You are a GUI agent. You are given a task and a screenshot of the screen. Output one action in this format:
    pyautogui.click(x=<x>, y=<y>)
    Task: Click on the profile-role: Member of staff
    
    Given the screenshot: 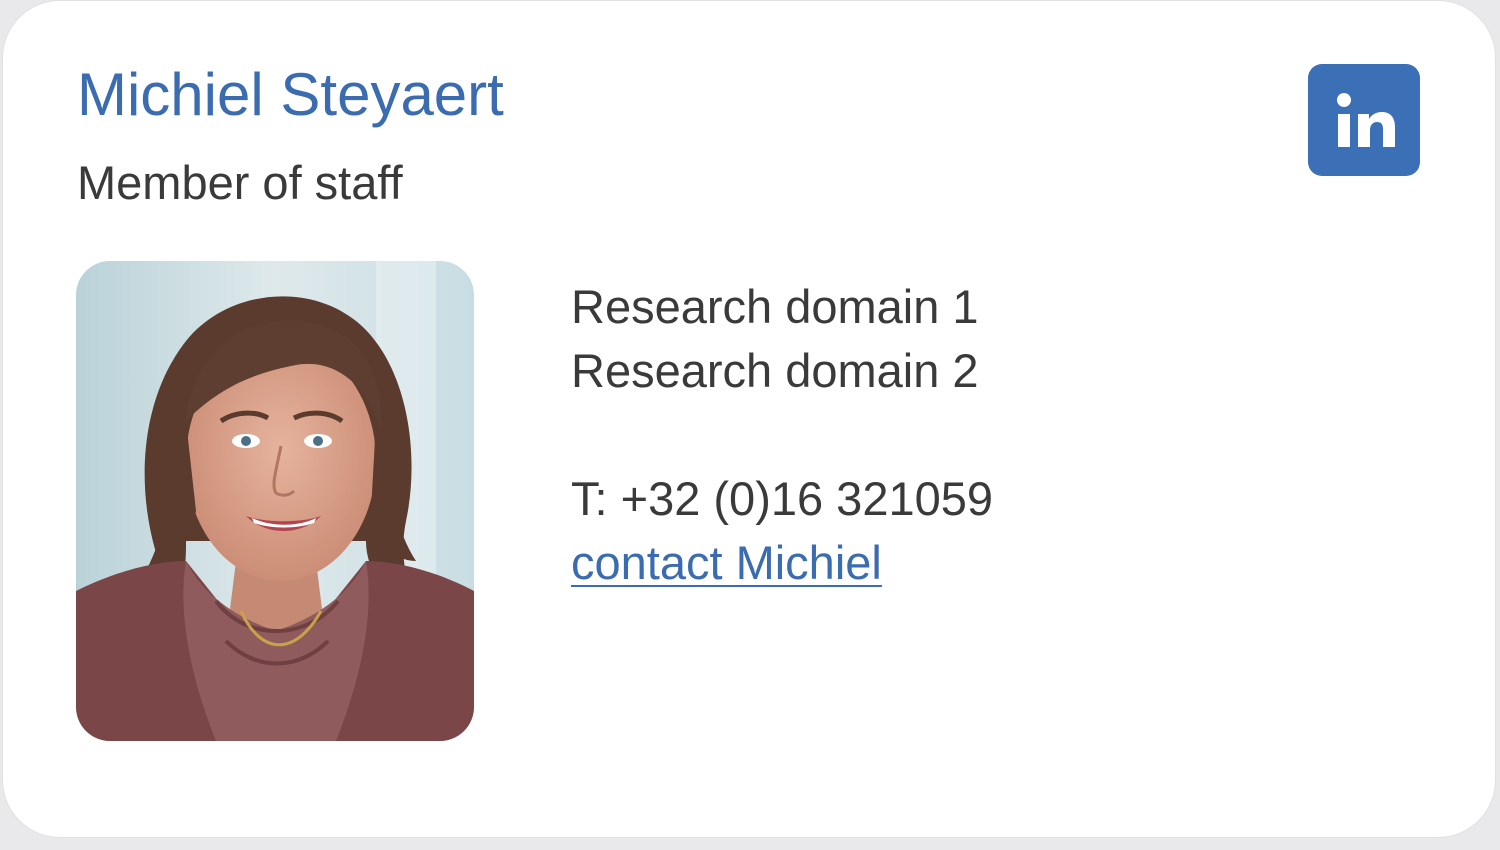 What is the action you would take?
    pyautogui.click(x=240, y=182)
    